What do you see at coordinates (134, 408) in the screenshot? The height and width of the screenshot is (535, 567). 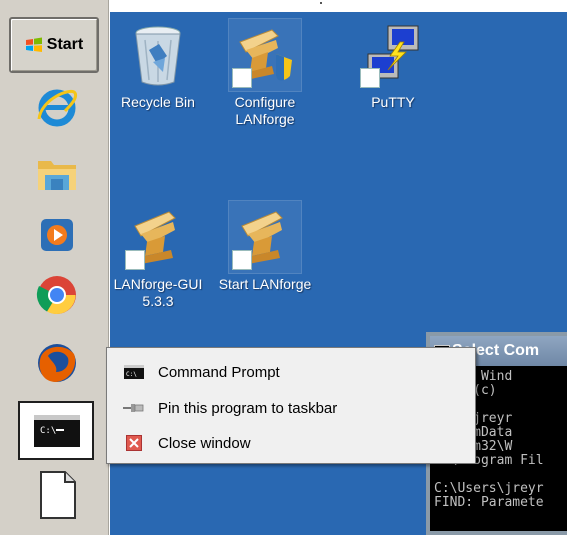 I see `pin-icon` at bounding box center [134, 408].